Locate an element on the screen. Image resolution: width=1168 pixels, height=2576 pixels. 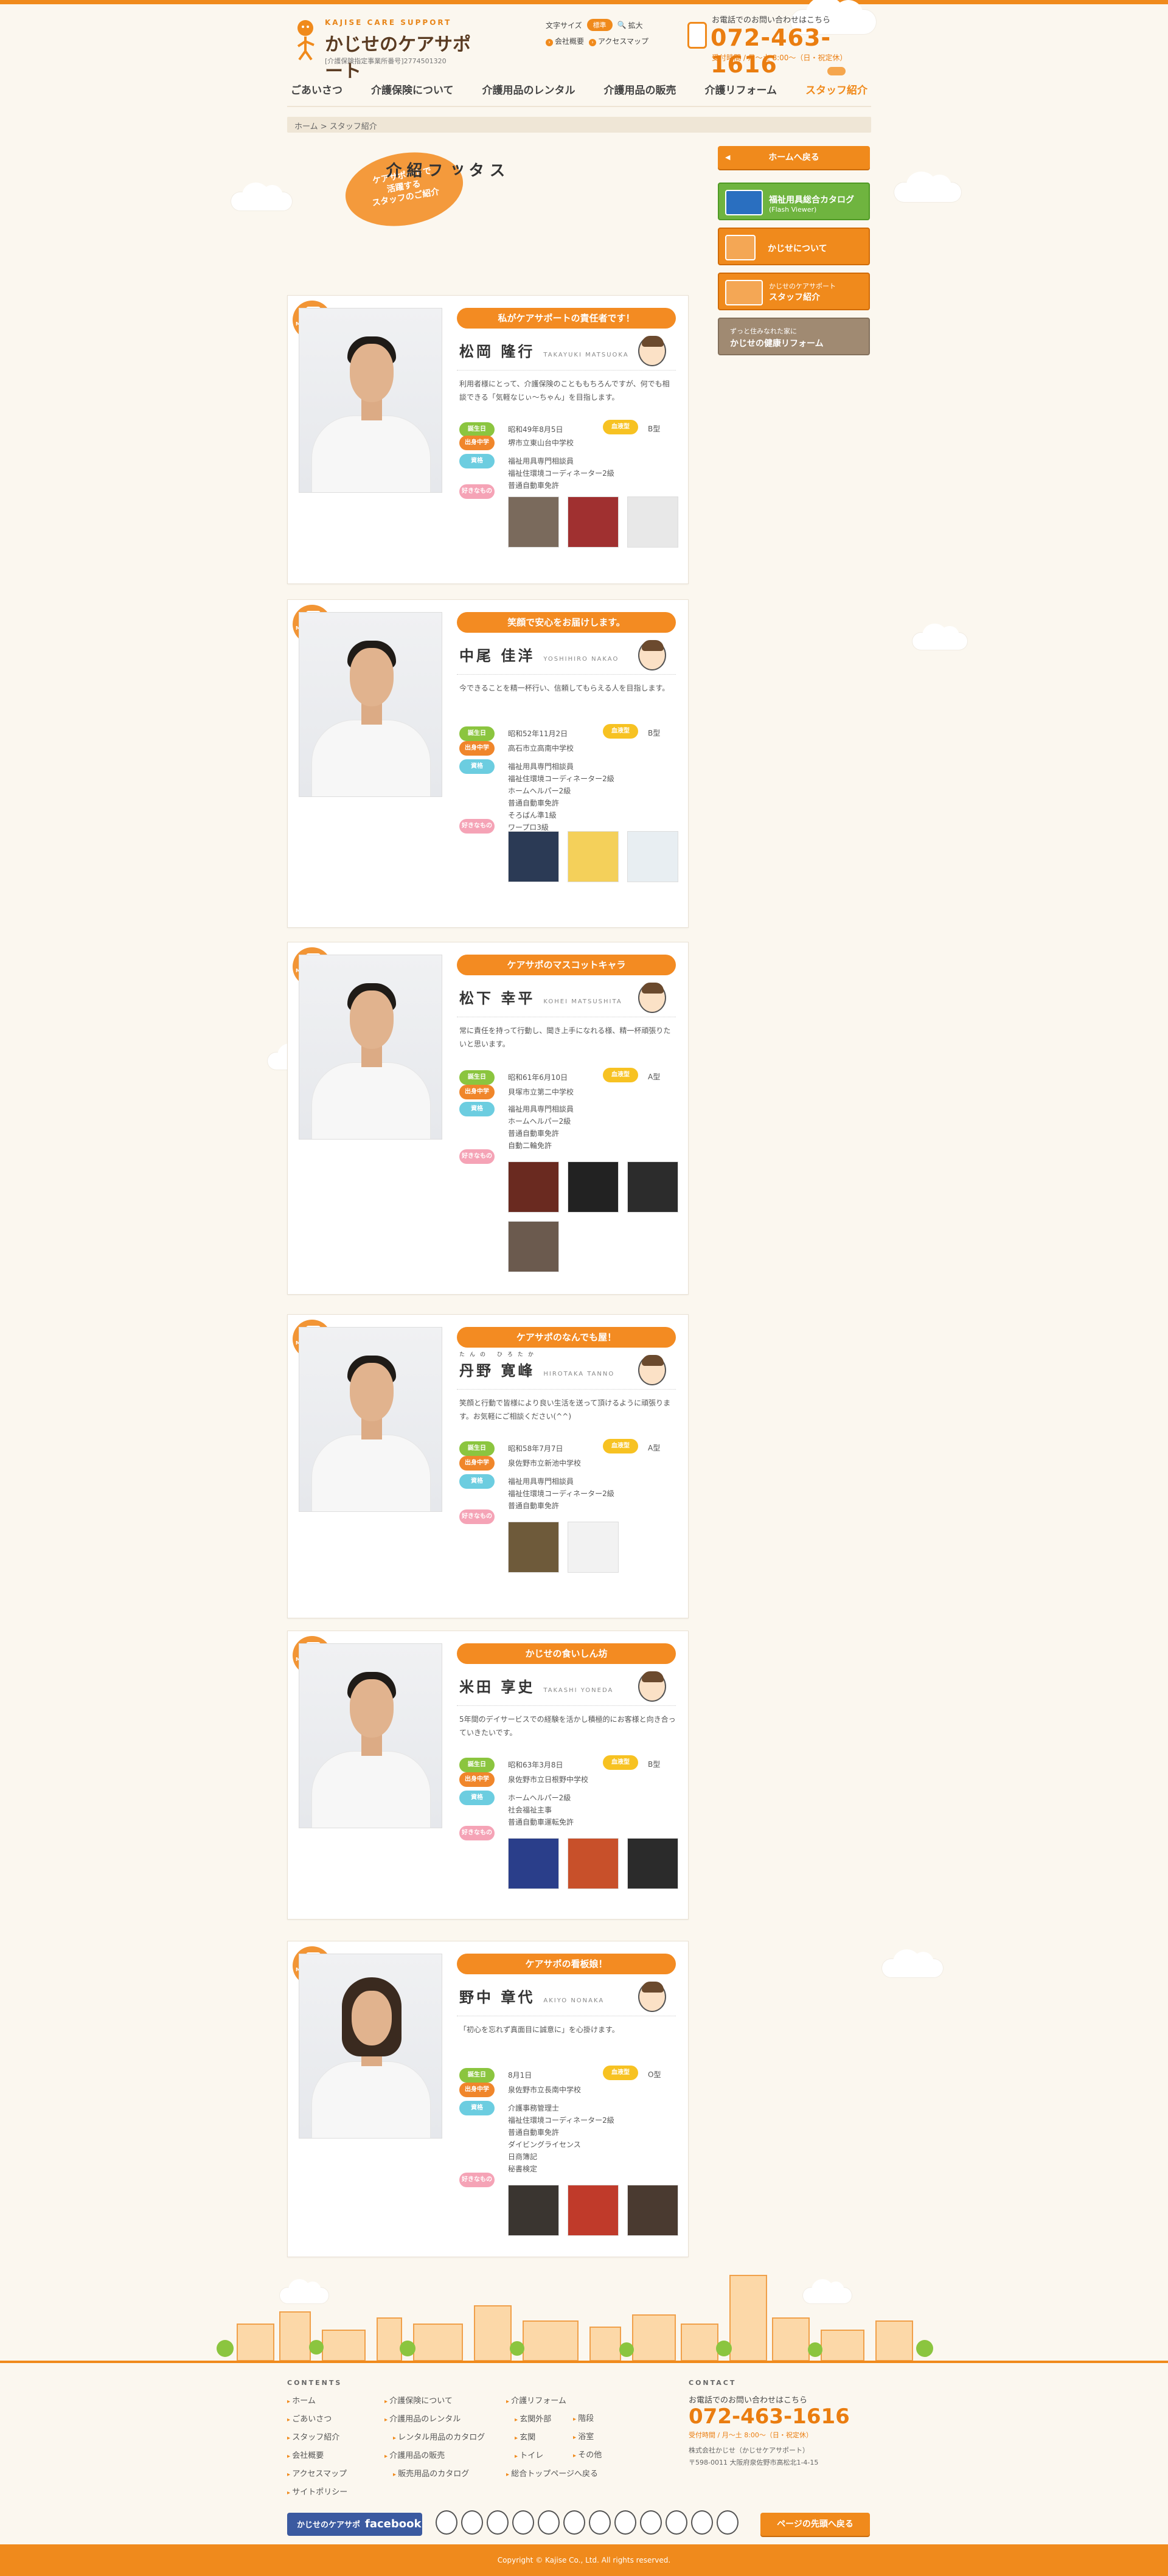
footer-link: 介護用品の販売 is located at coordinates (434, 2456).